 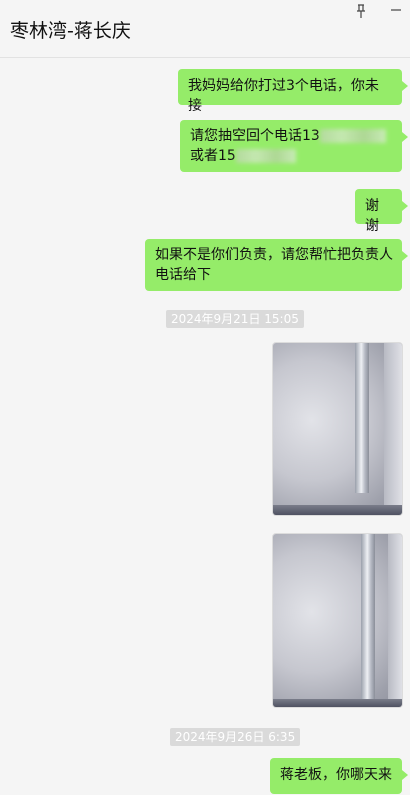 I want to click on message-text: 我妈妈给你打过3个电话，你未接, so click(x=283, y=96).